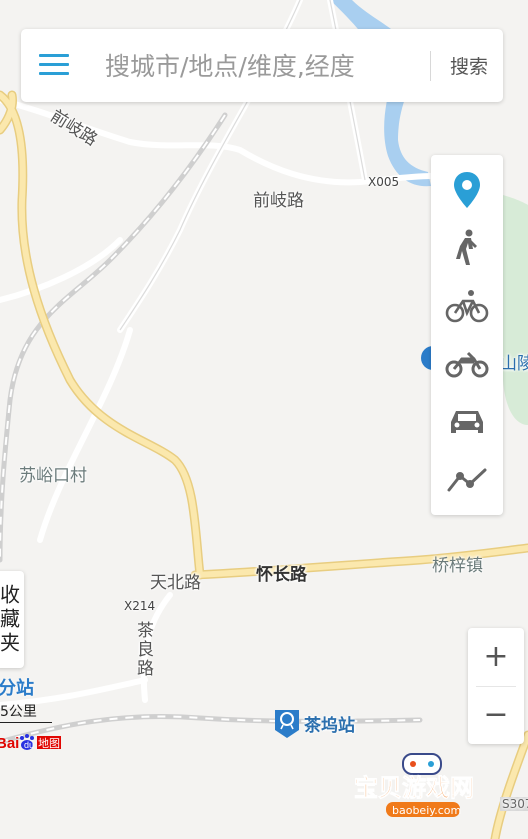  What do you see at coordinates (467, 364) in the screenshot?
I see `motorcycle-icon` at bounding box center [467, 364].